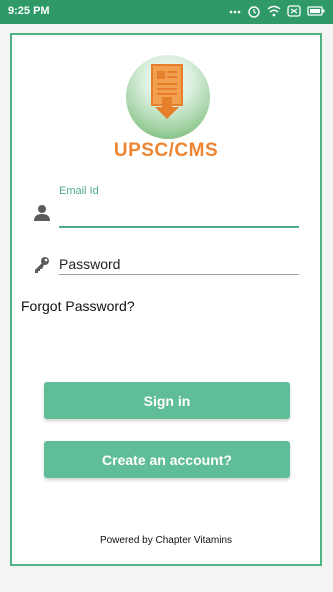 The width and height of the screenshot is (333, 592). What do you see at coordinates (166, 540) in the screenshot?
I see `powered-by-text: Powered by Chapter Vitamins` at bounding box center [166, 540].